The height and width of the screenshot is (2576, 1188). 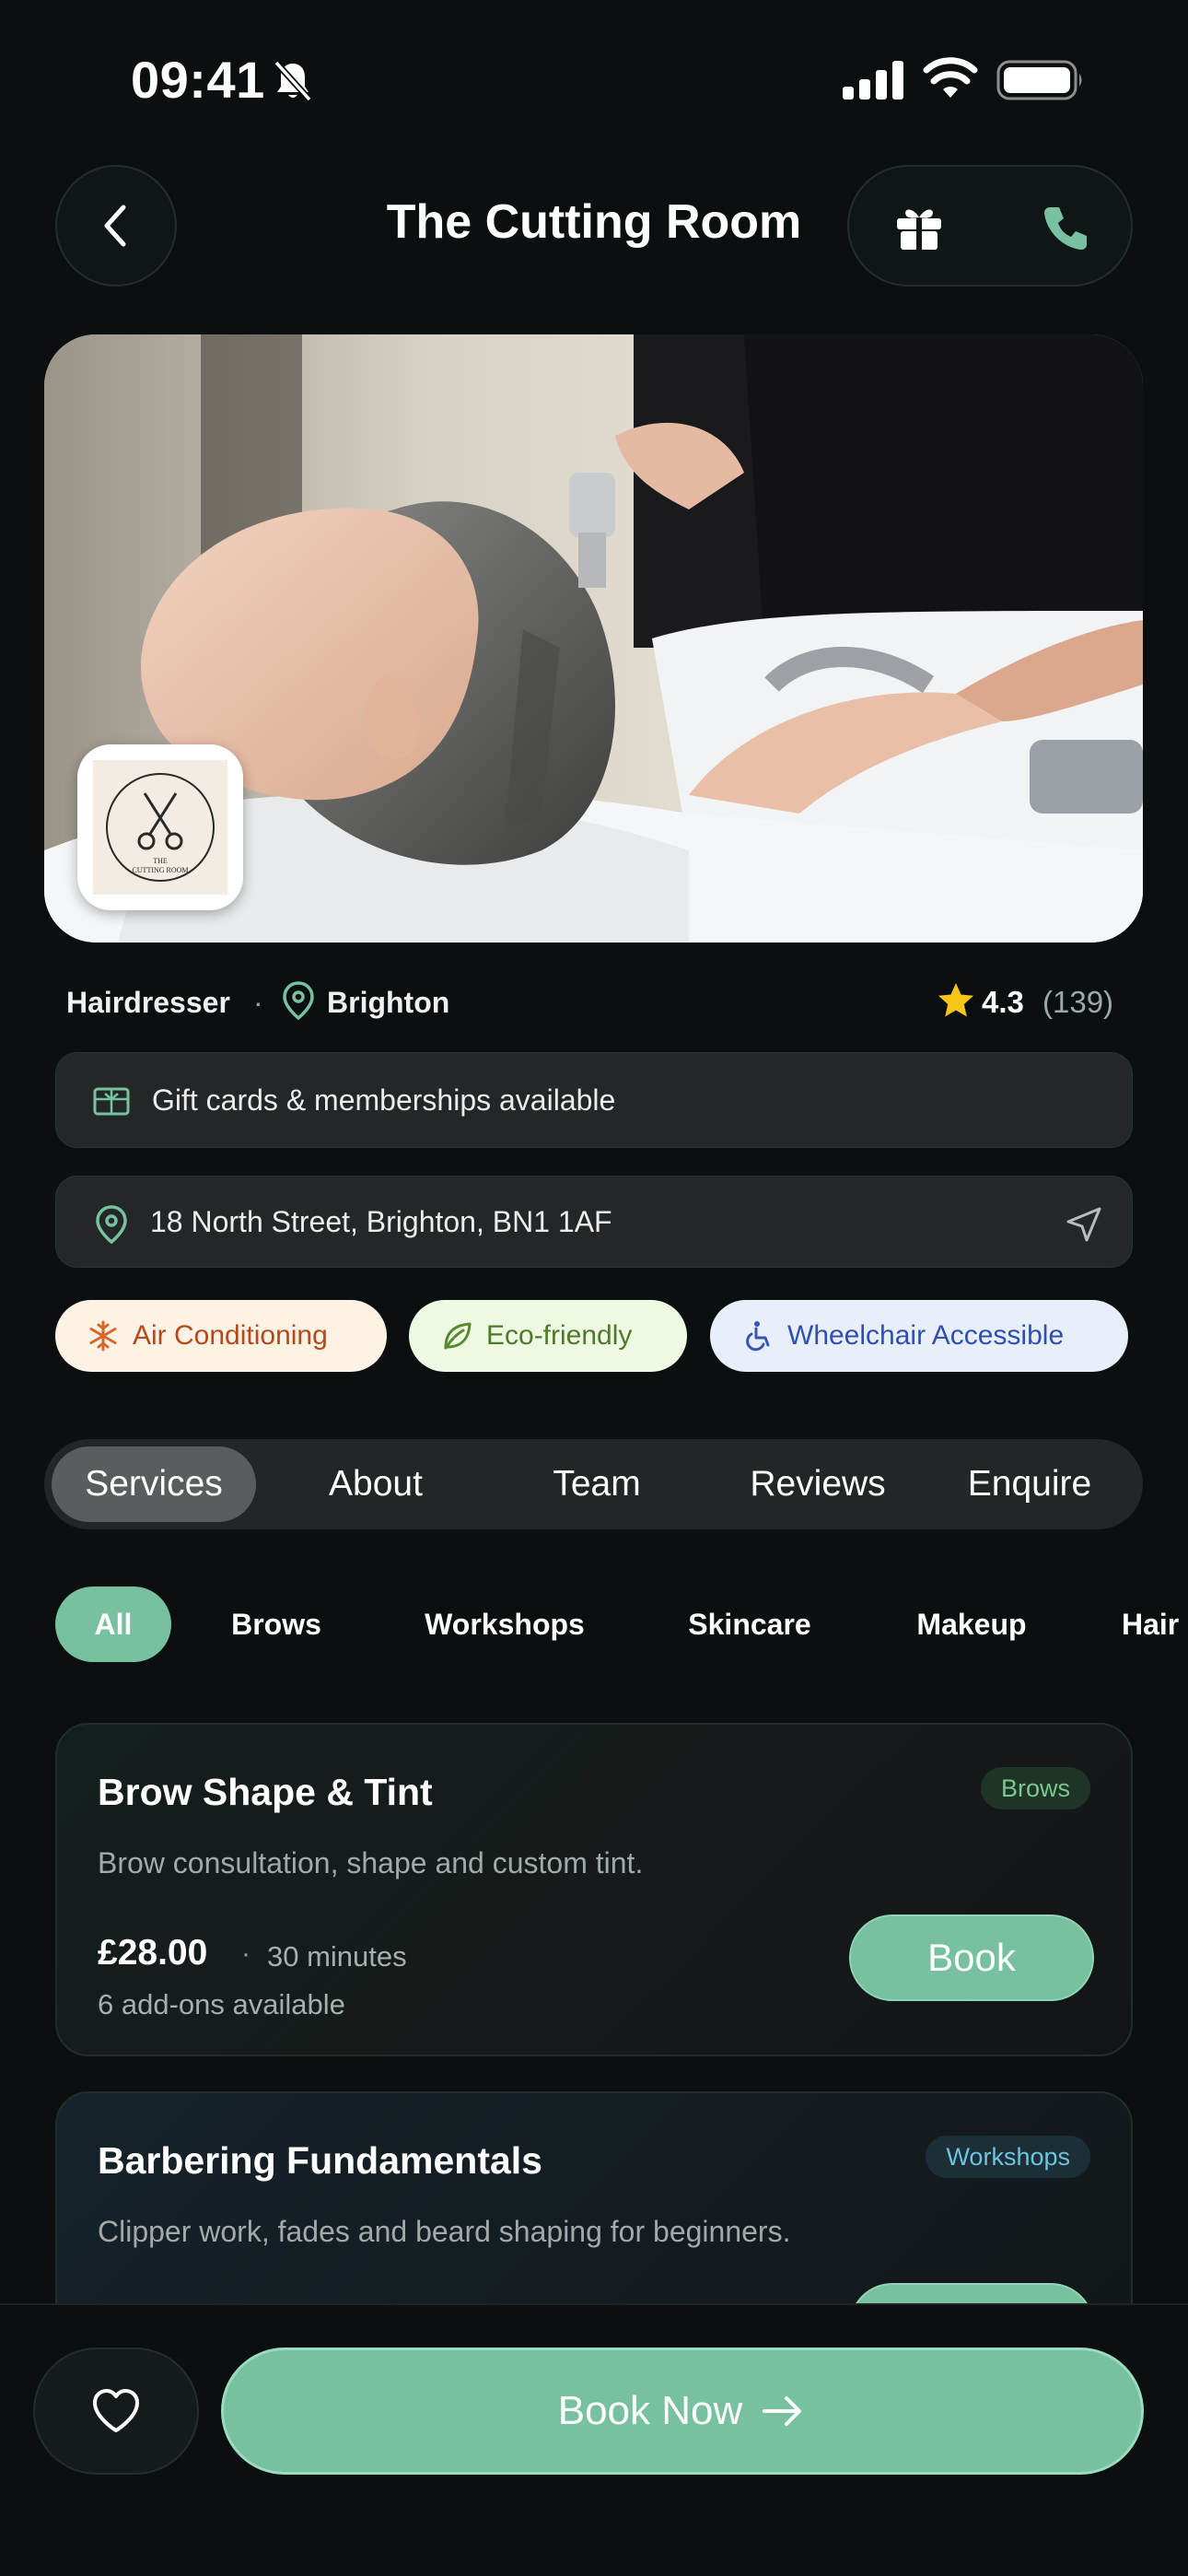 I want to click on service-category-tag: Workshops, so click(x=1008, y=2157).